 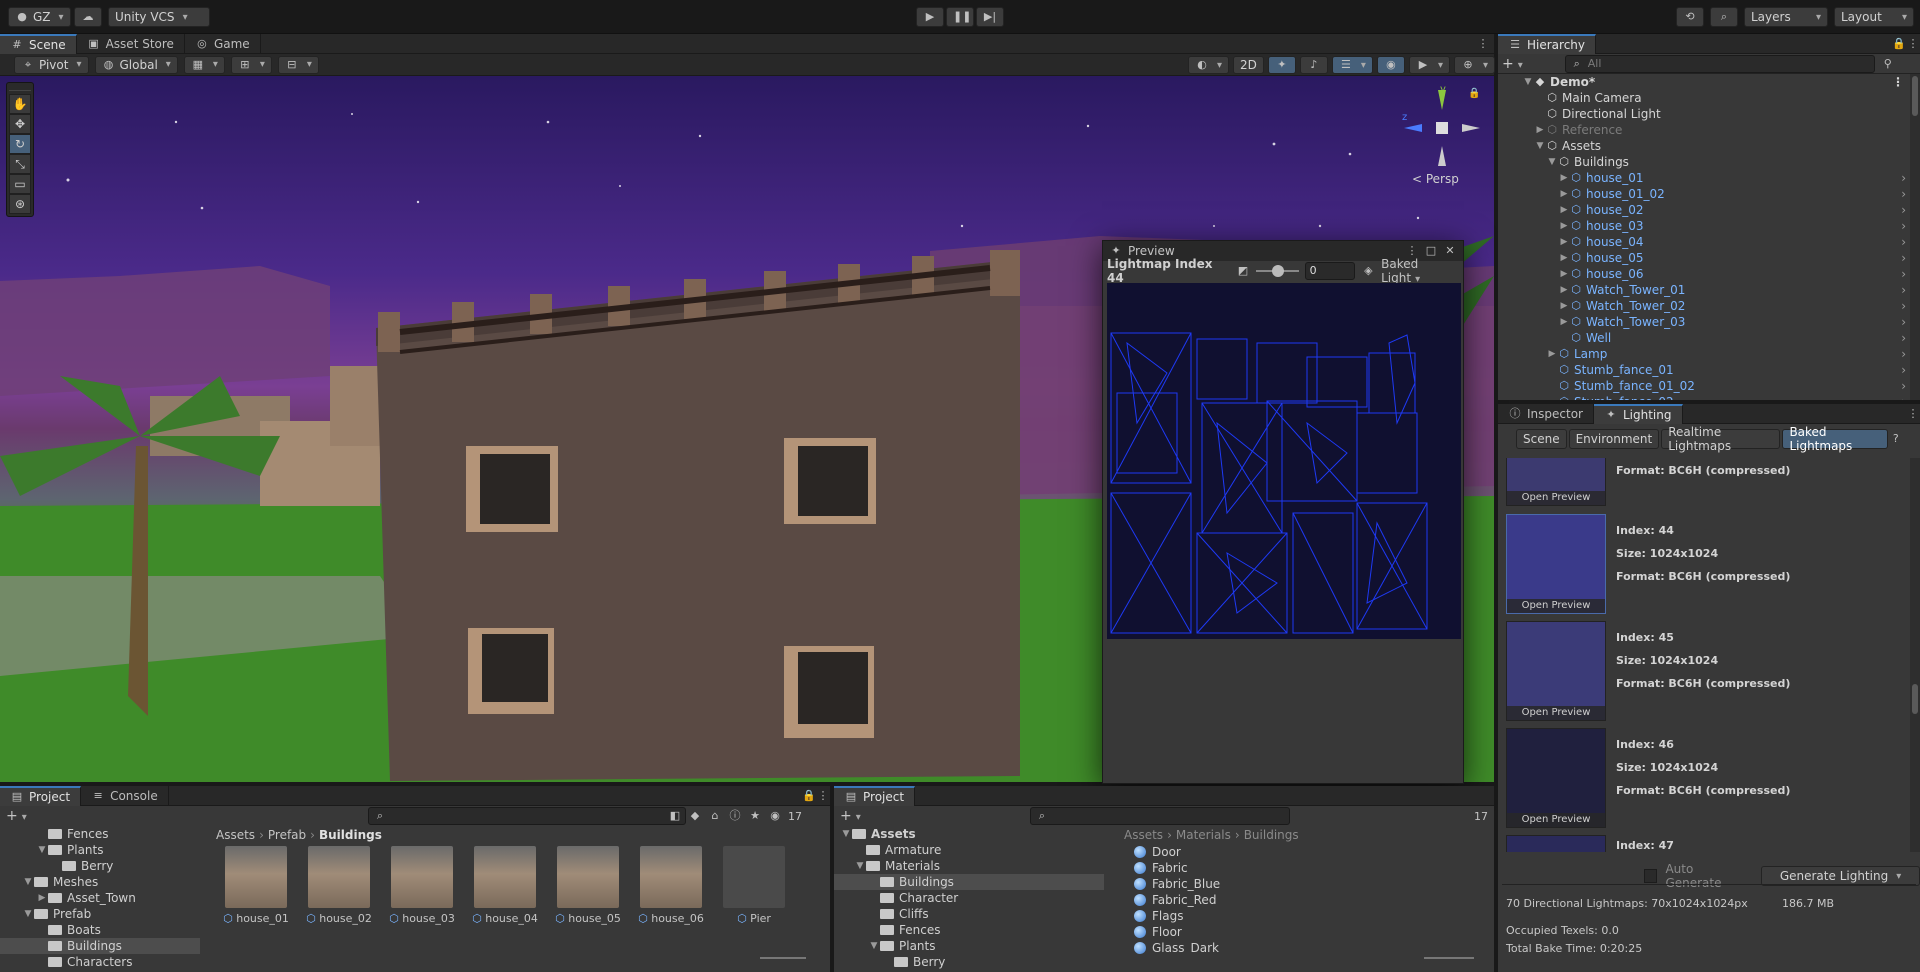 What do you see at coordinates (88, 17) in the screenshot?
I see `cloud-button: ☁` at bounding box center [88, 17].